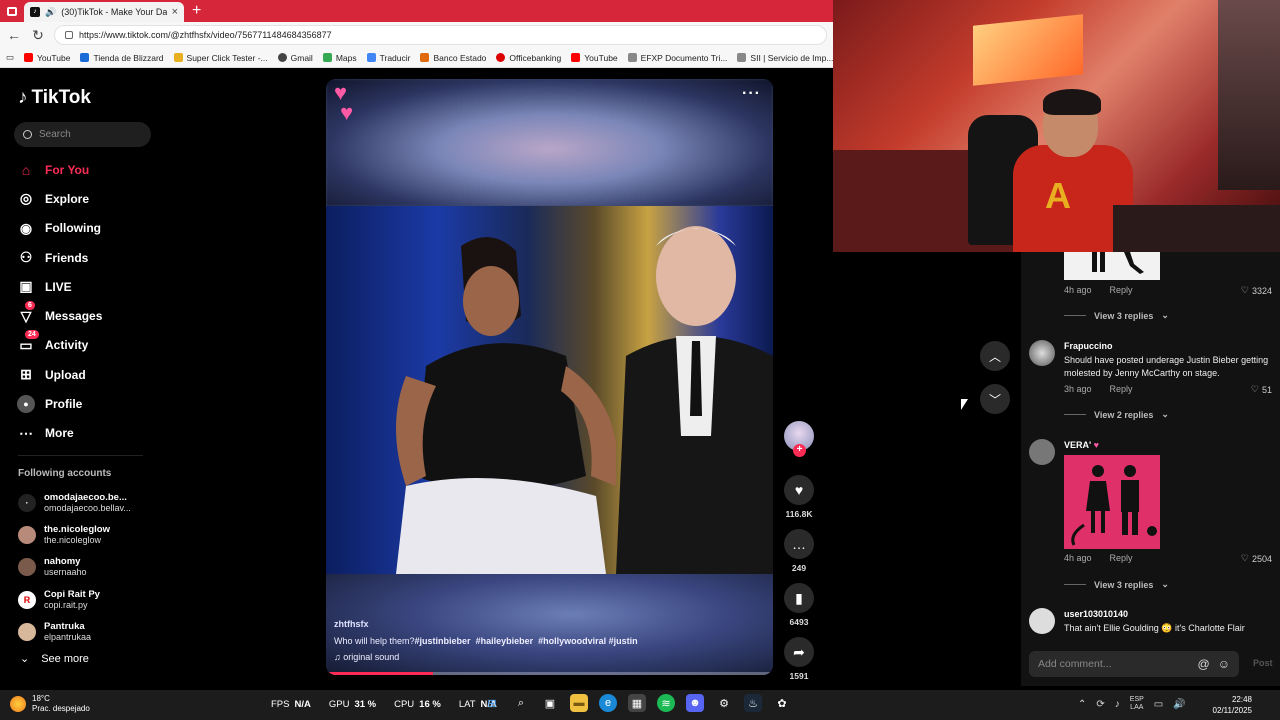 The width and height of the screenshot is (1280, 720). I want to click on chevron-up-icon: ⌃, so click(1082, 704).